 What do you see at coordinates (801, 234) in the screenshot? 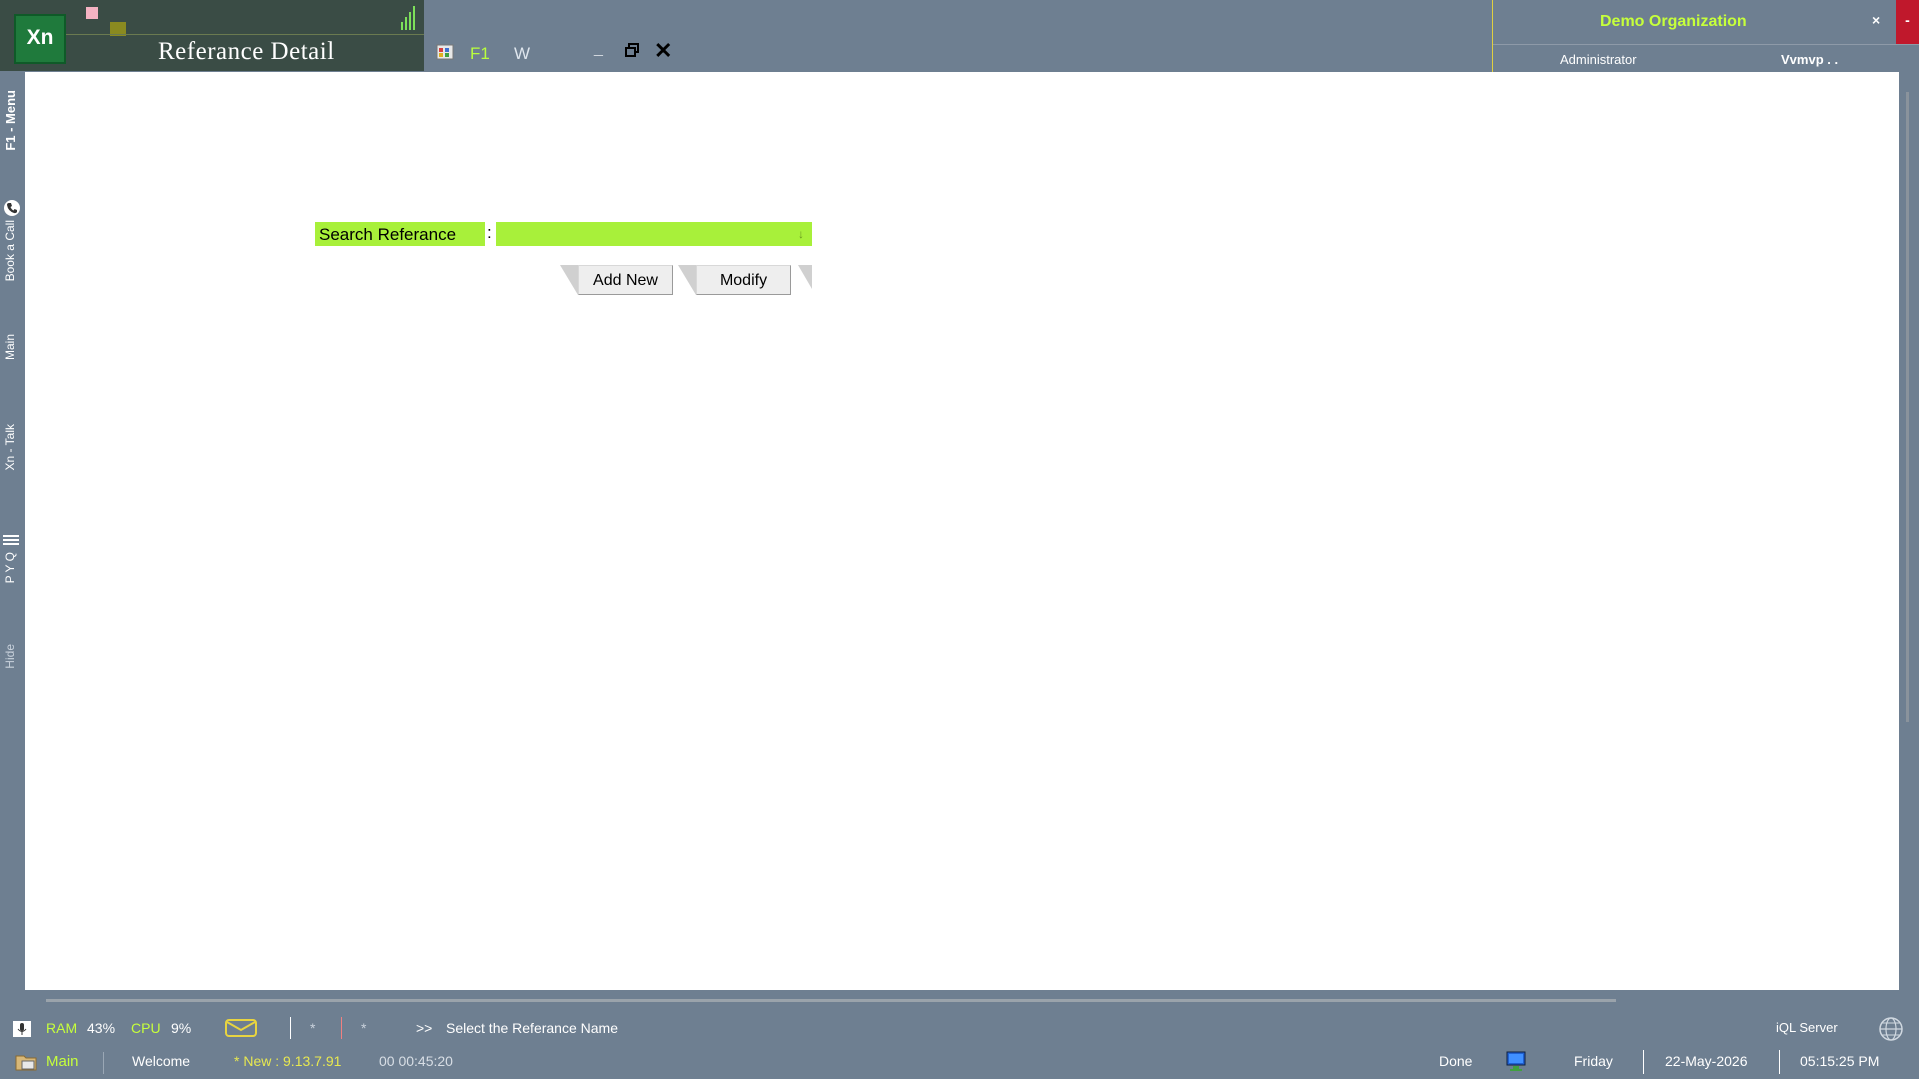
I see `chevron-down-icon: ↓` at bounding box center [801, 234].